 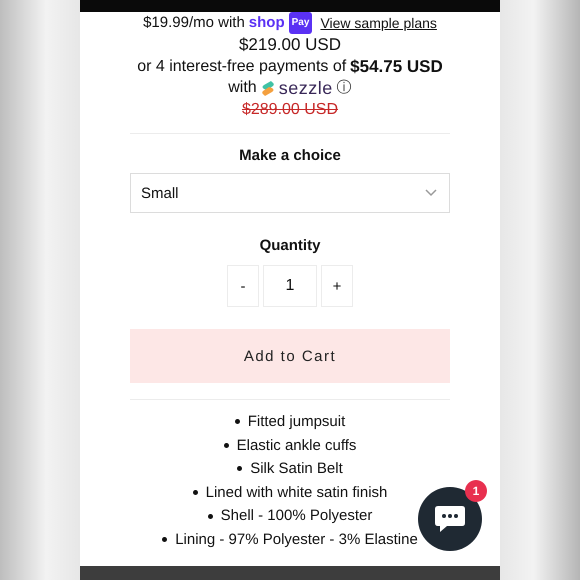 I want to click on quantity-label: Quantity, so click(x=290, y=245).